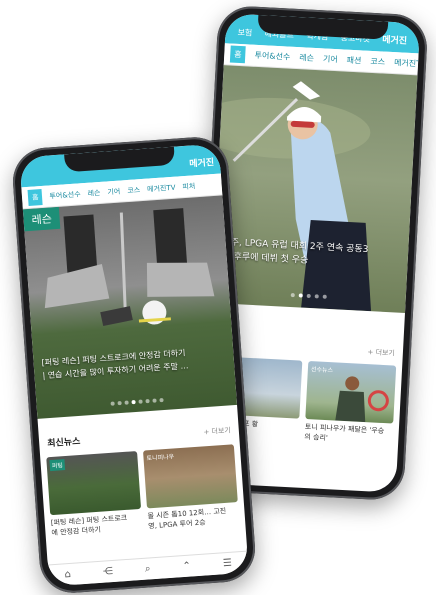 The width and height of the screenshot is (436, 595). What do you see at coordinates (63, 443) in the screenshot?
I see `section-title: 최신뉴스` at bounding box center [63, 443].